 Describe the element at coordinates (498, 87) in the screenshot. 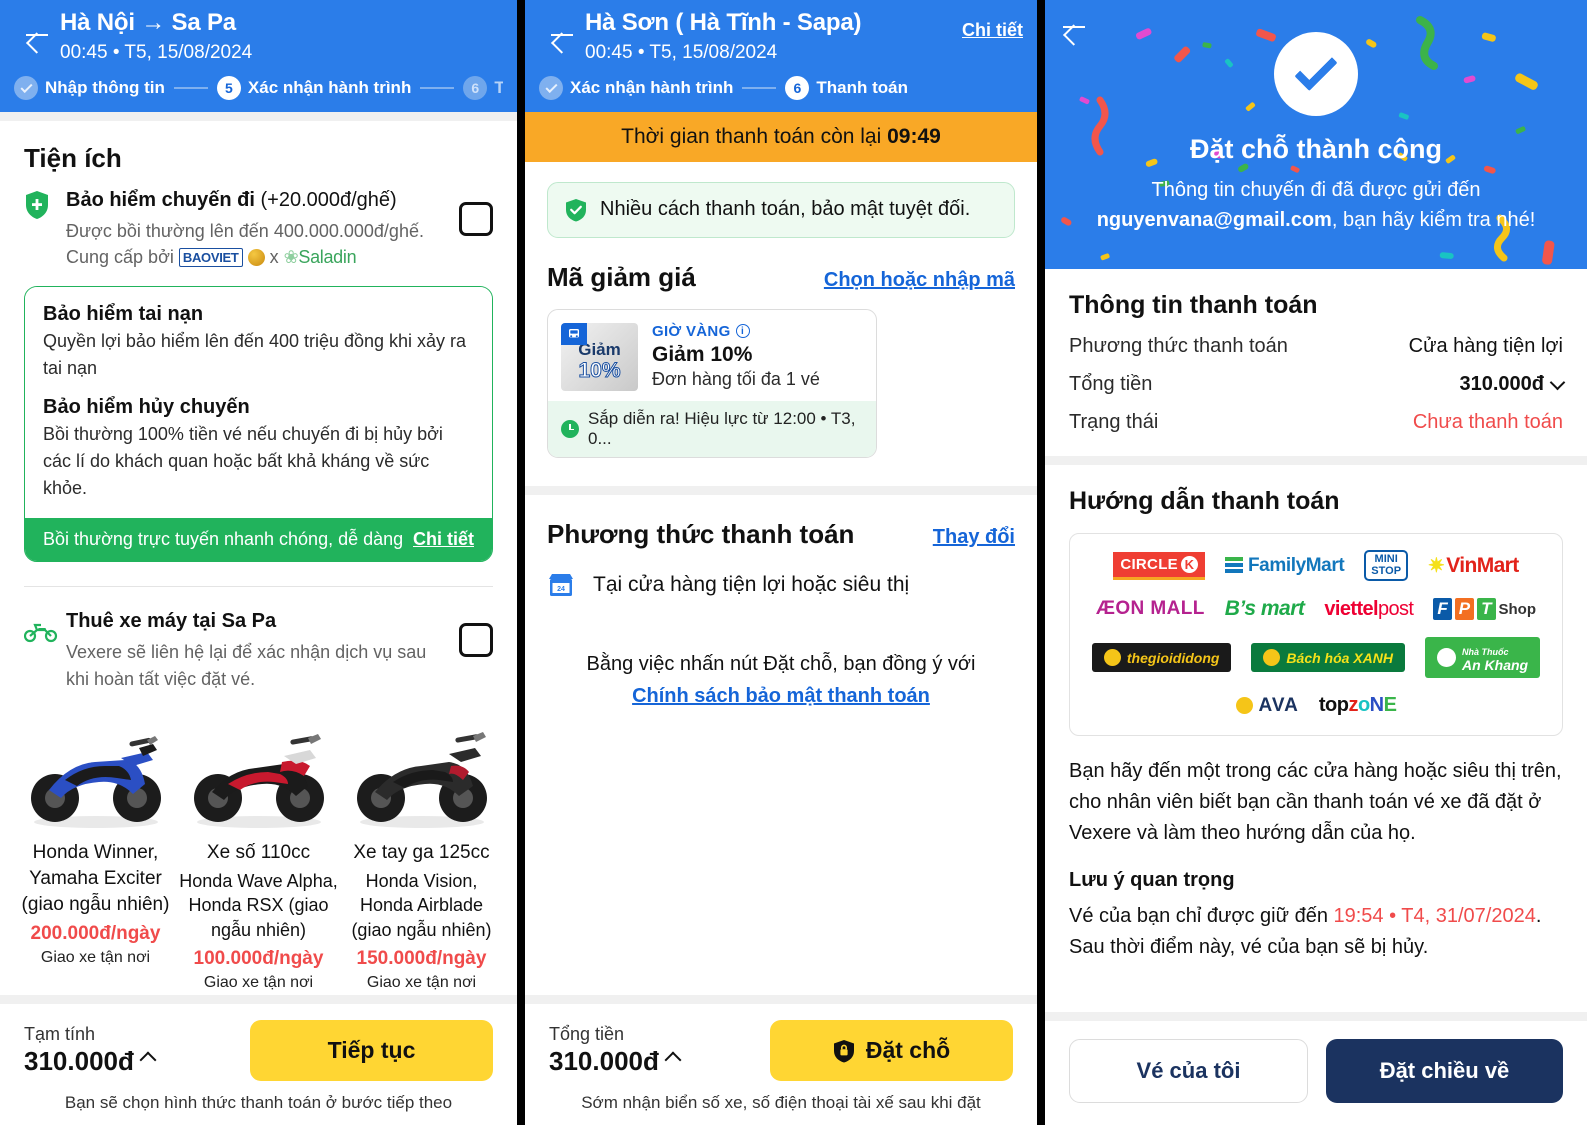

I see `step-label: Thanh` at that location.